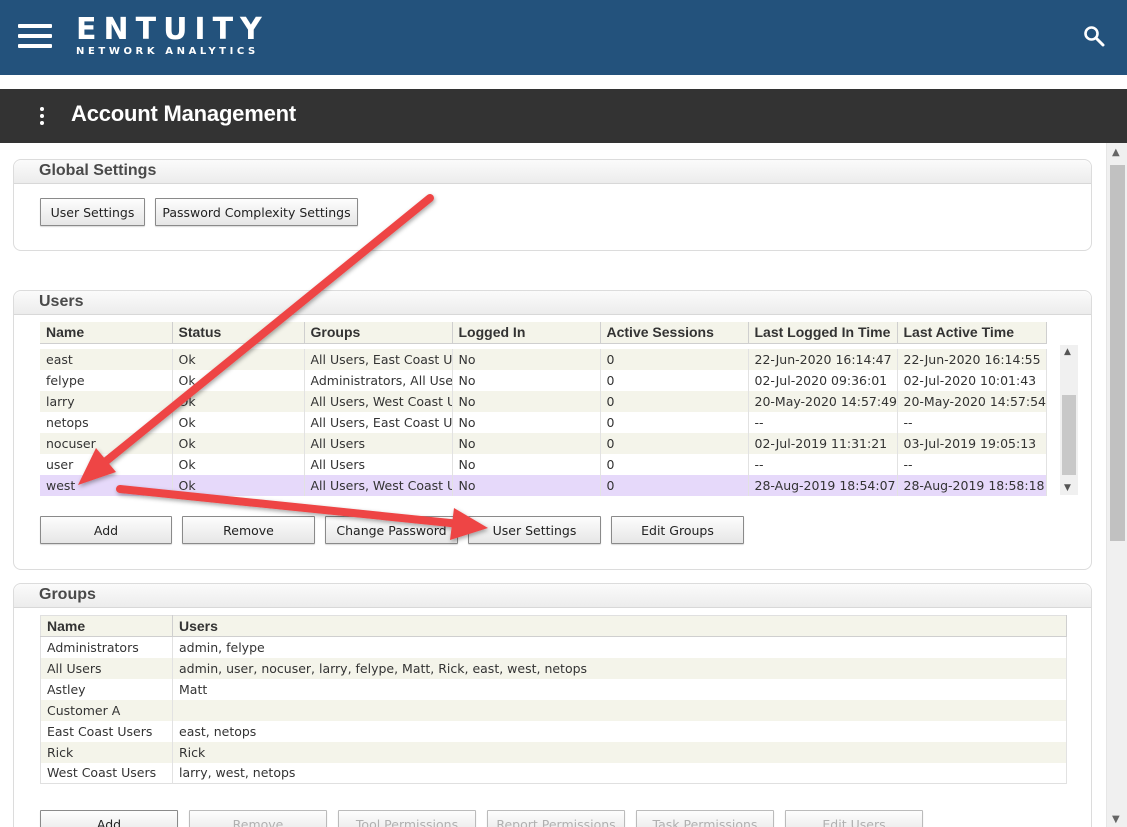 The width and height of the screenshot is (1127, 827). I want to click on column-header-groups: Groups, so click(378, 333).